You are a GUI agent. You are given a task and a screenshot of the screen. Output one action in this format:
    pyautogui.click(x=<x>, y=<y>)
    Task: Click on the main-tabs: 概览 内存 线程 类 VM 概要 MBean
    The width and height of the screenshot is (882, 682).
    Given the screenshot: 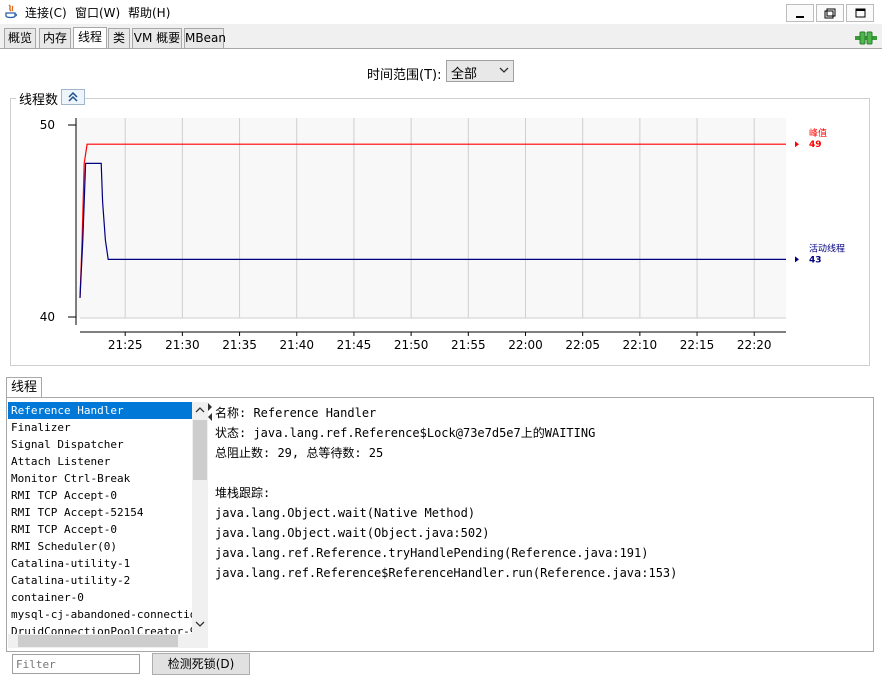 What is the action you would take?
    pyautogui.click(x=441, y=38)
    